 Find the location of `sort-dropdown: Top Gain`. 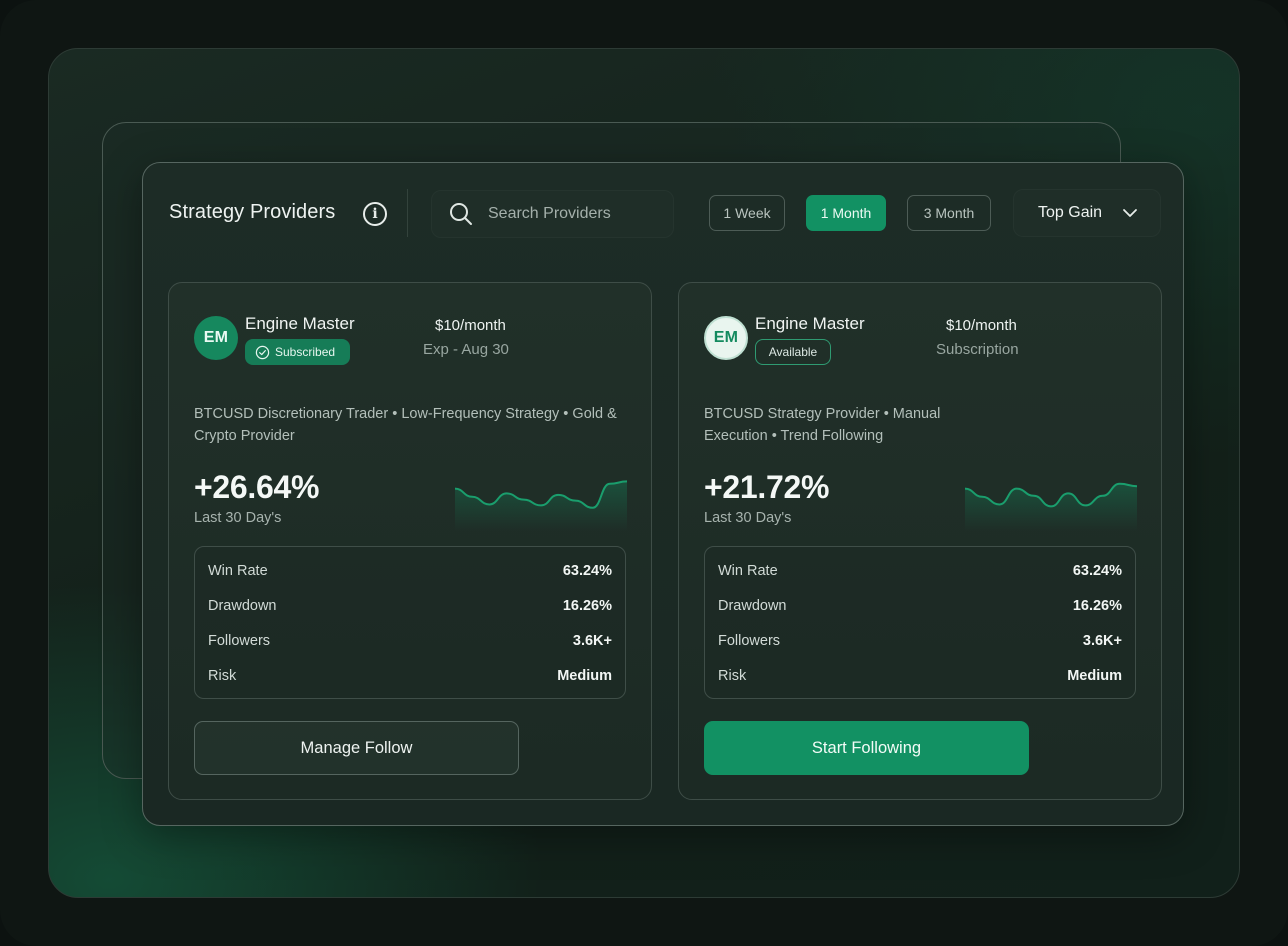

sort-dropdown: Top Gain is located at coordinates (1087, 213).